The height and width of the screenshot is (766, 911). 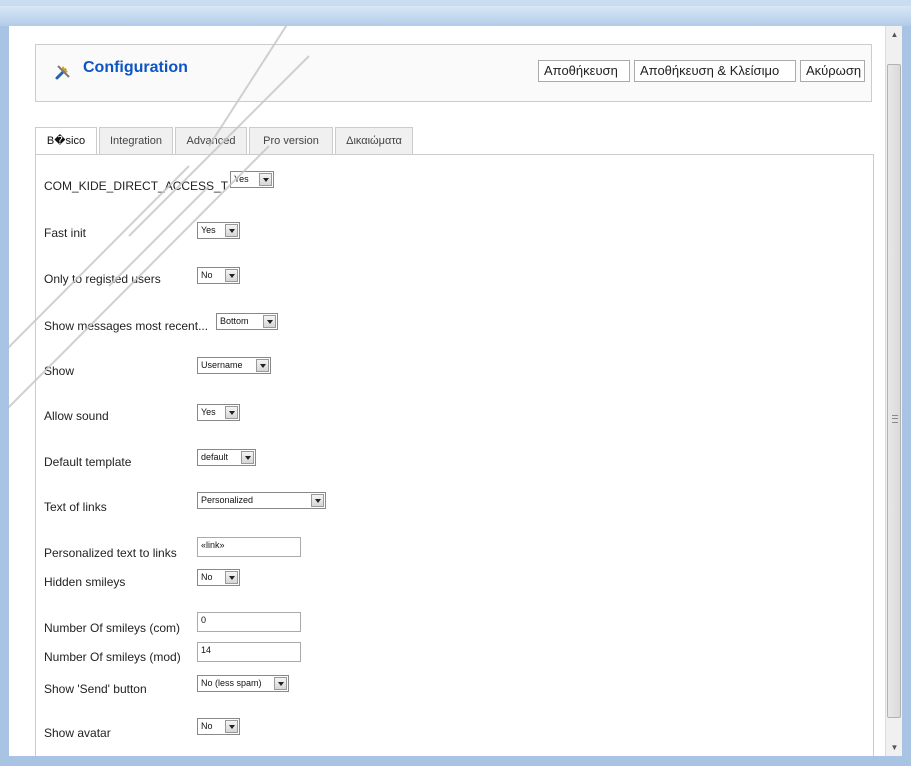 I want to click on scroll-thumb, so click(x=894, y=391).